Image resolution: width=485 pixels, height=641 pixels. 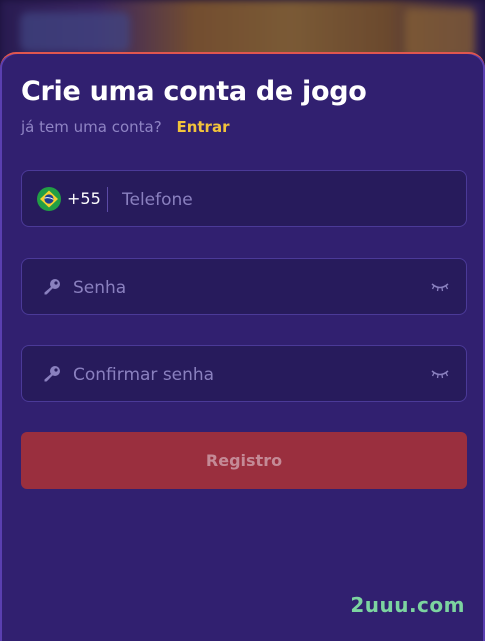 I want to click on confirm-password-field, so click(x=244, y=374).